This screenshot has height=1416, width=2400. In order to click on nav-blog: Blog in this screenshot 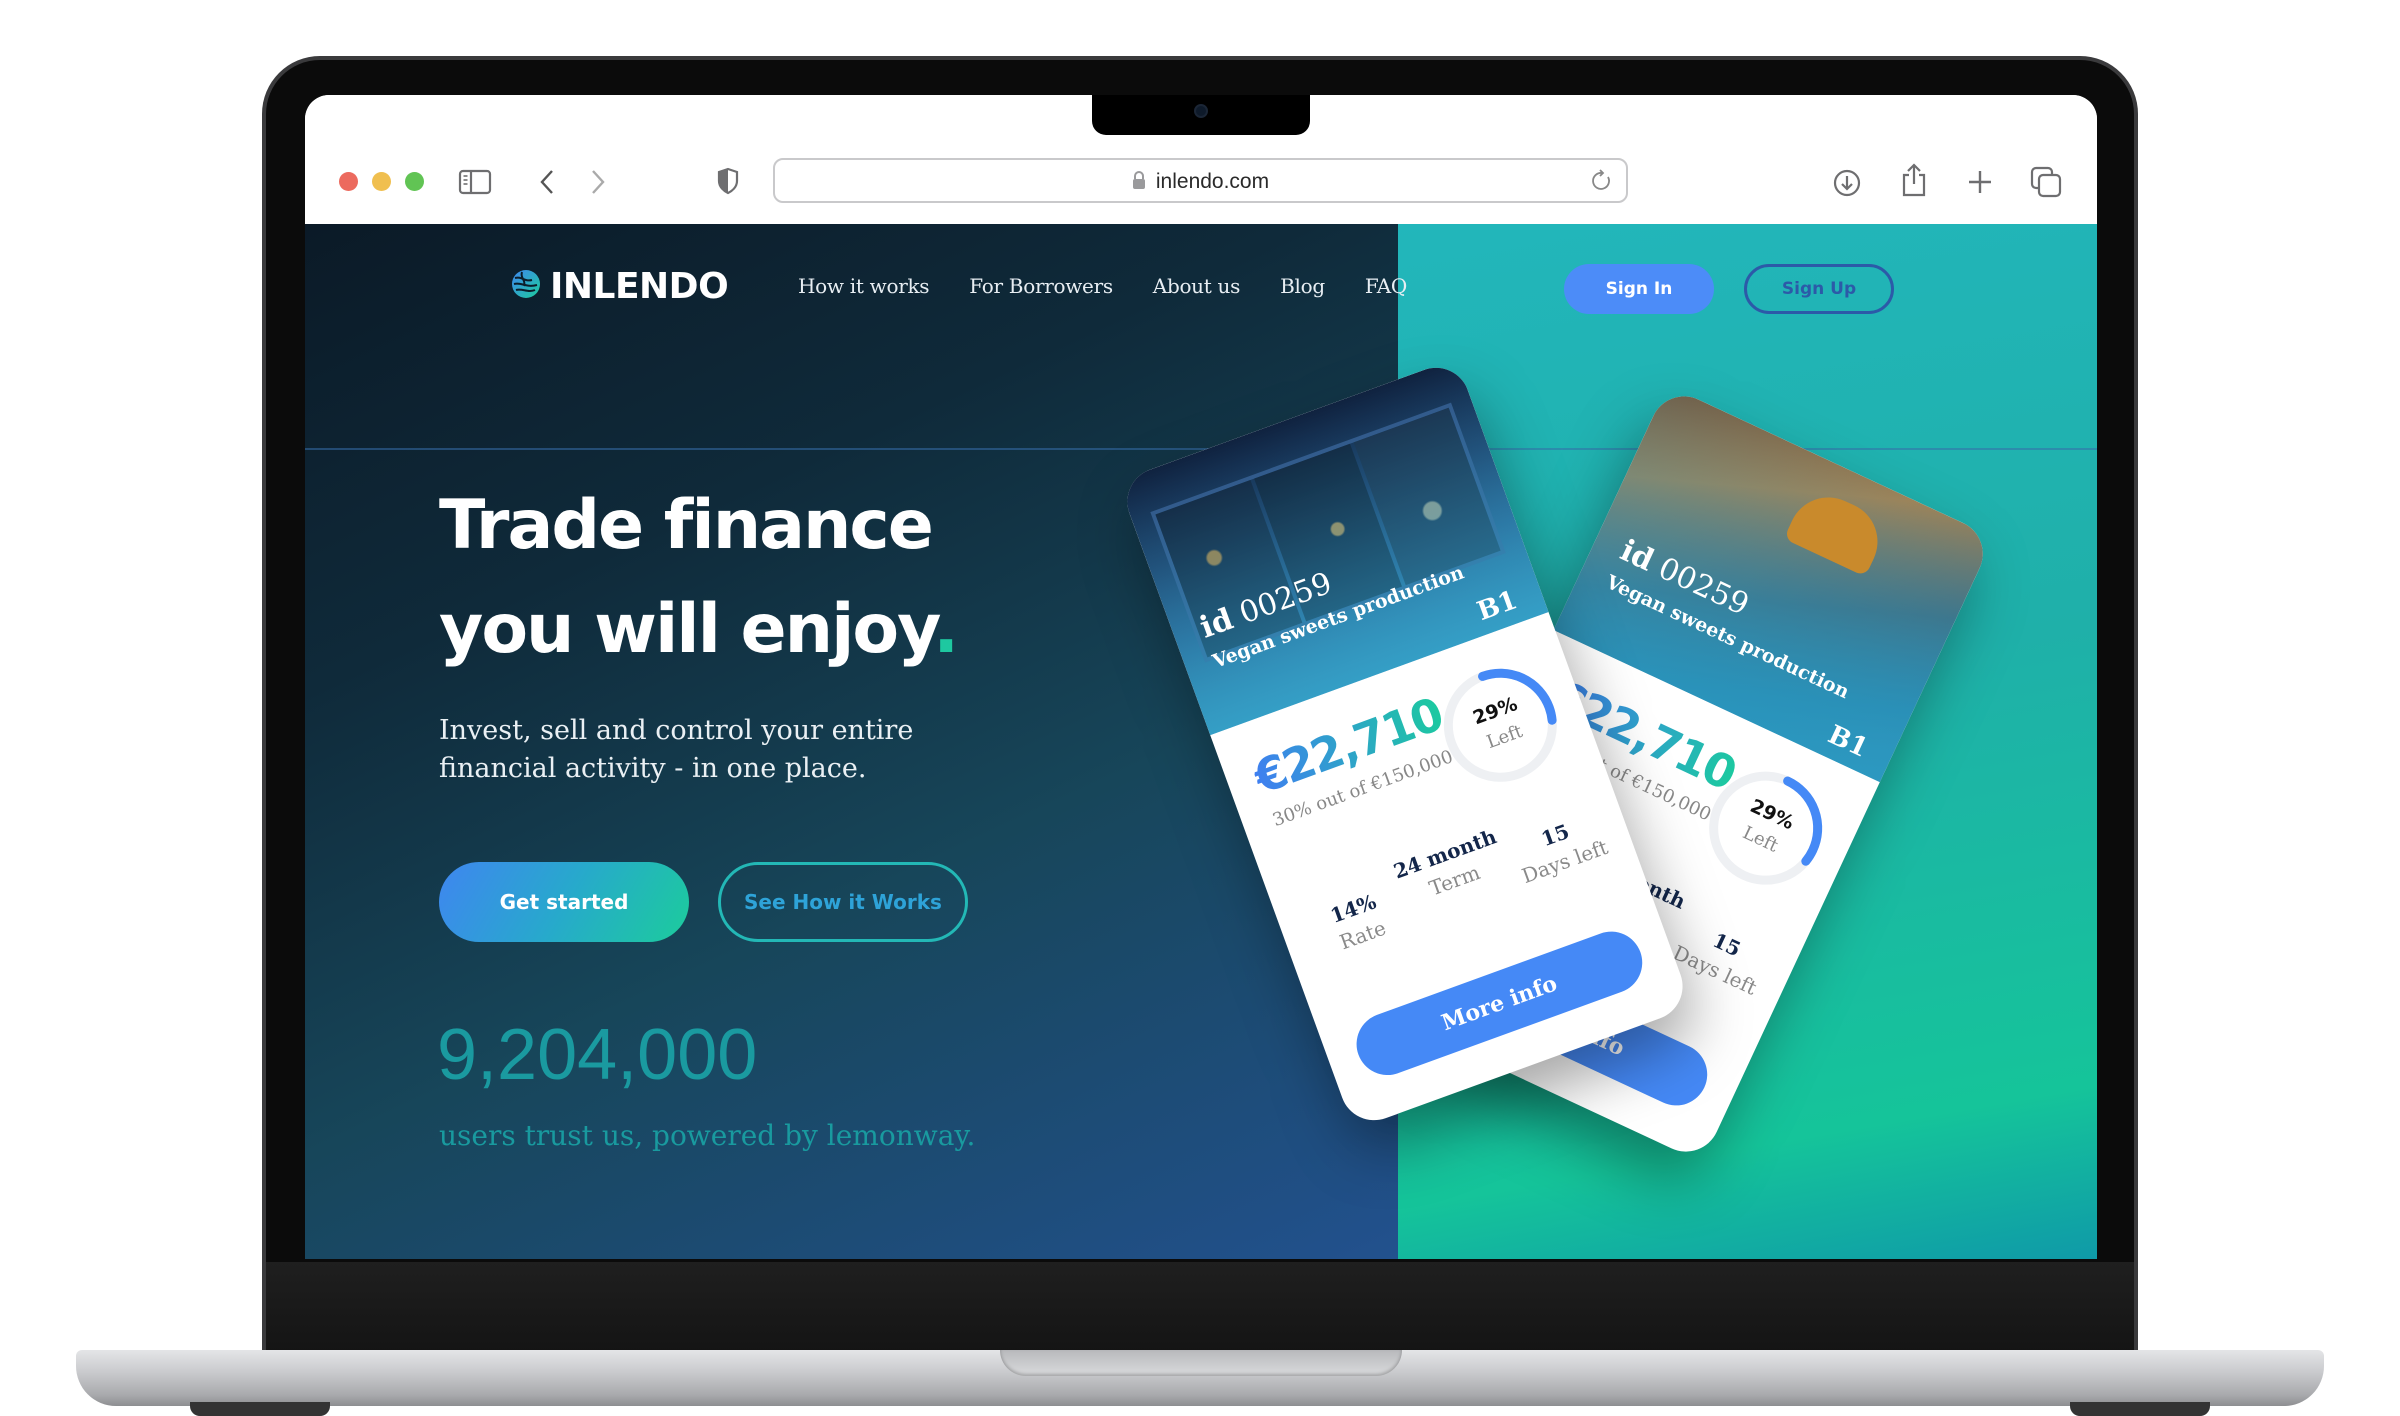, I will do `click(1302, 286)`.